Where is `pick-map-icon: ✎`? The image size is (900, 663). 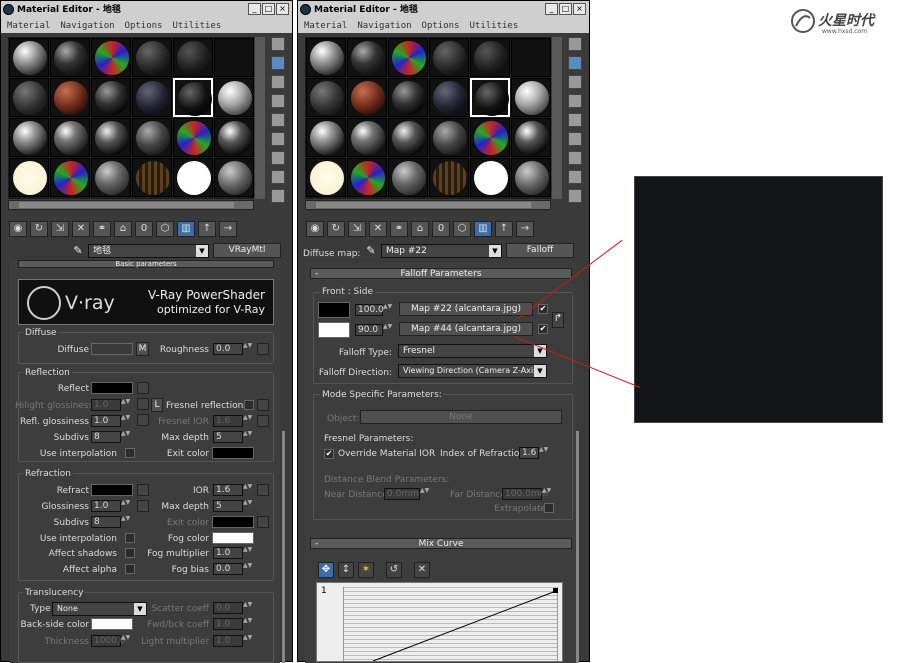
pick-map-icon: ✎ is located at coordinates (371, 251).